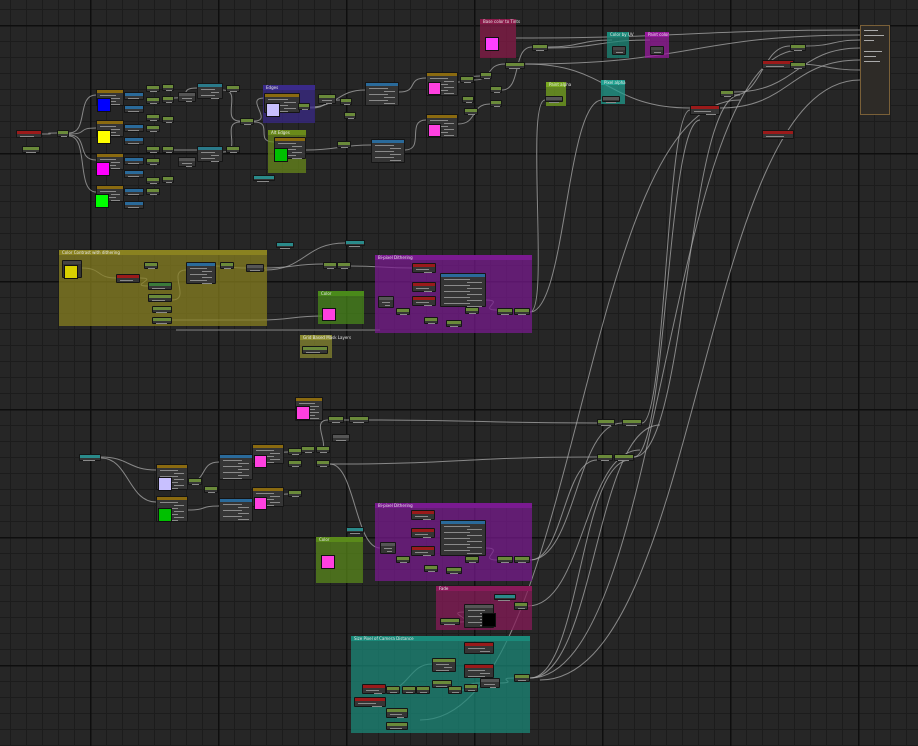 This screenshot has height=746, width=918. I want to click on color-swatch-green-low, so click(165, 515).